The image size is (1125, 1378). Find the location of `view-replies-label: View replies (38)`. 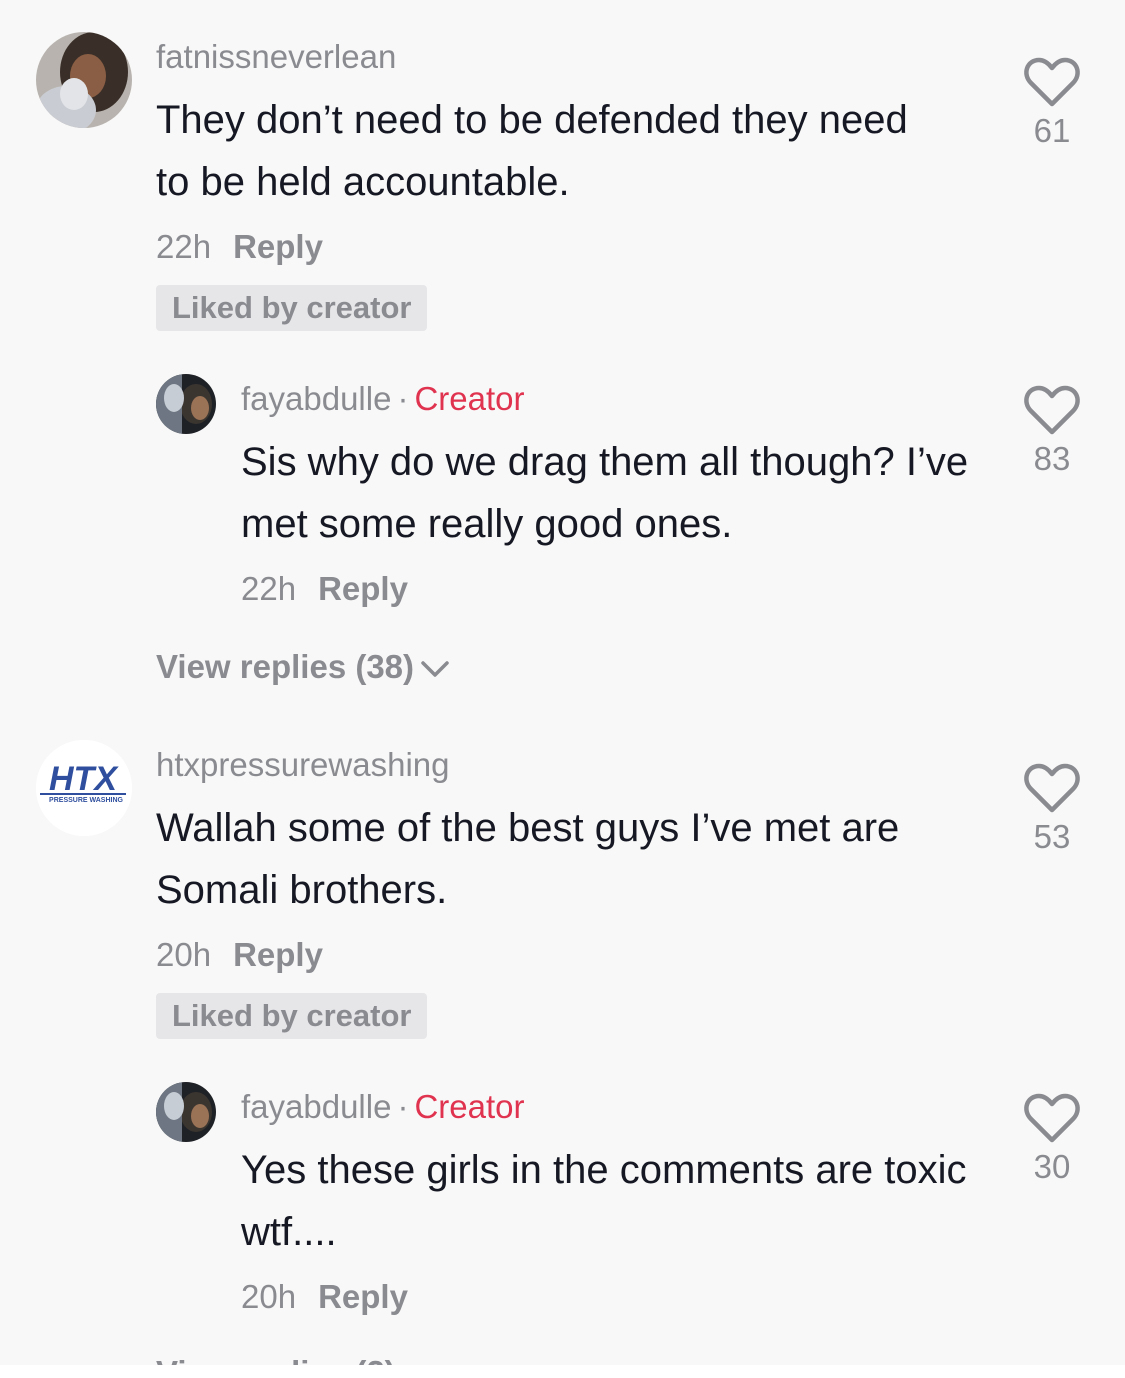

view-replies-label: View replies (38) is located at coordinates (285, 666).